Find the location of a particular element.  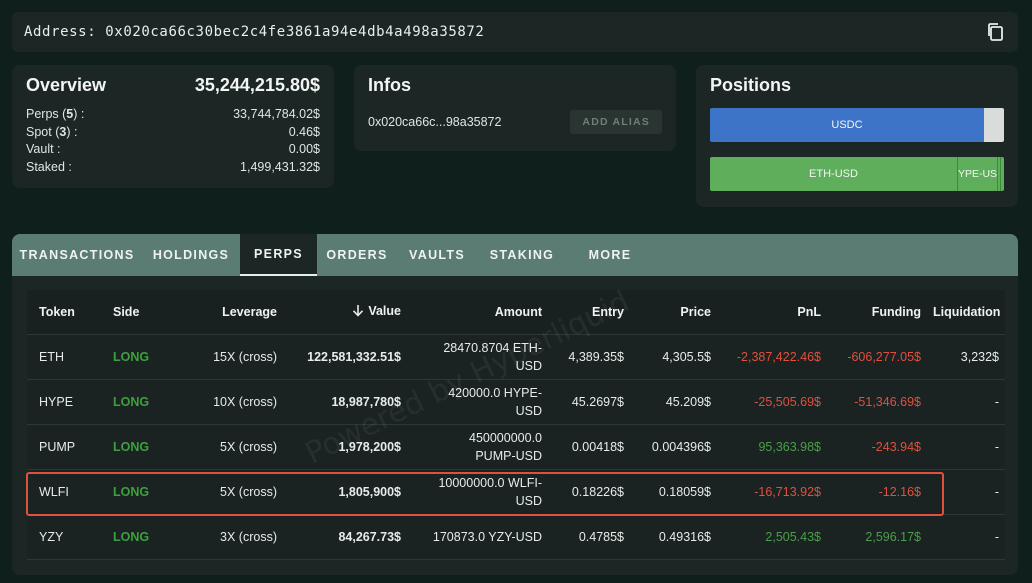

cell-leverage: 3X (cross) is located at coordinates (248, 537).